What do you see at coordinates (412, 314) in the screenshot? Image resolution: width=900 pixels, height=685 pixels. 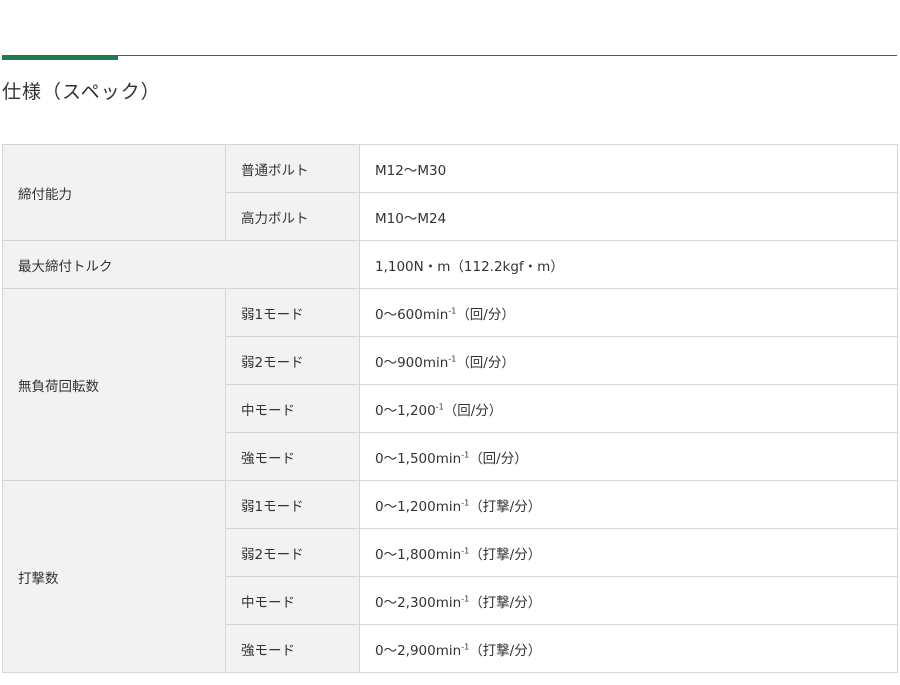 I see `value-text: 0〜600min` at bounding box center [412, 314].